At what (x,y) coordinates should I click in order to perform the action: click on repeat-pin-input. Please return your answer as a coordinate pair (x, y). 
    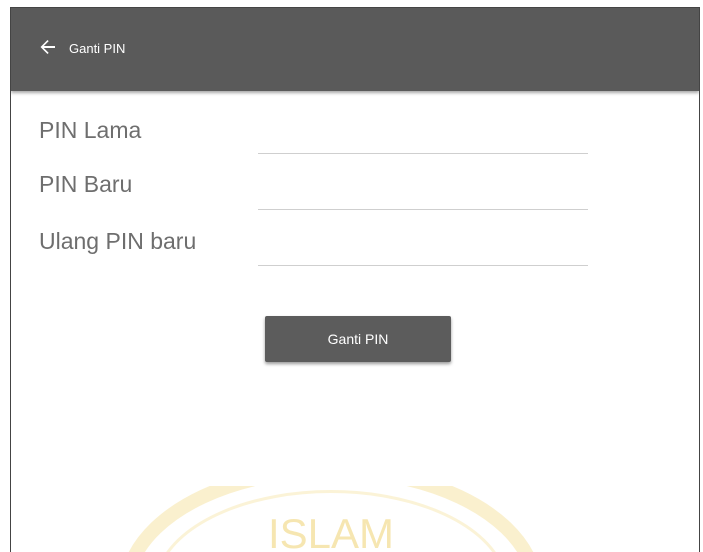
    Looking at the image, I should click on (423, 251).